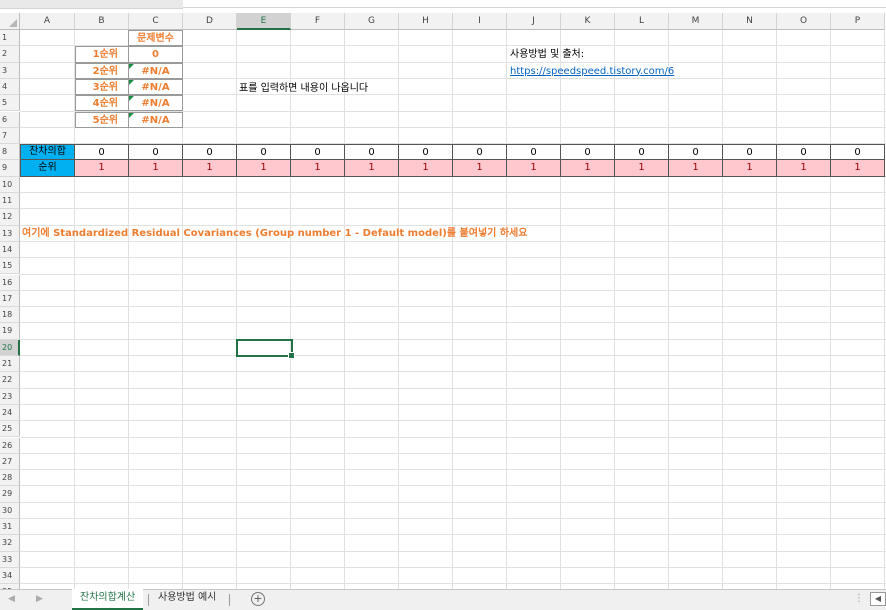 The height and width of the screenshot is (610, 886). What do you see at coordinates (10, 38) in the screenshot?
I see `row-header-1: 1` at bounding box center [10, 38].